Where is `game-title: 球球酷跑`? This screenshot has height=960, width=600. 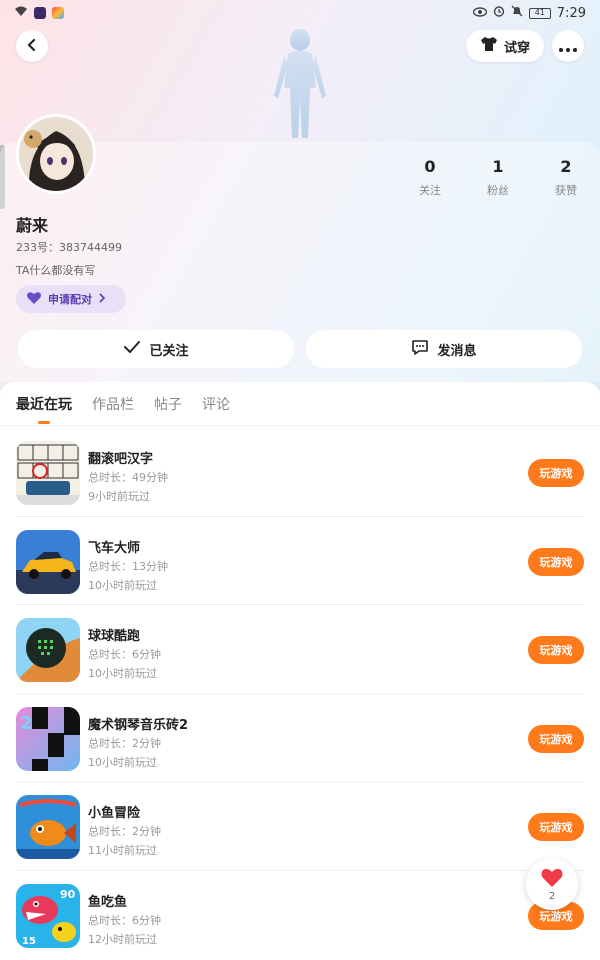
game-title: 球球酷跑 is located at coordinates (114, 636).